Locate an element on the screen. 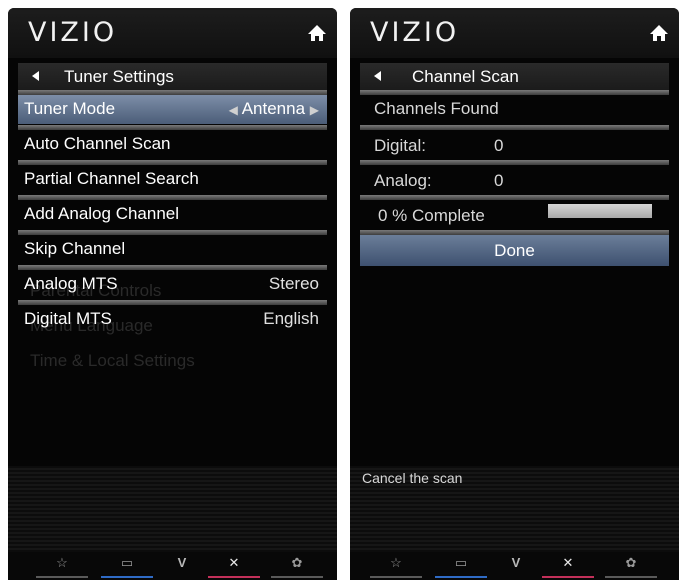 Image resolution: width=679 pixels, height=580 pixels. analog-label: Analog: is located at coordinates (403, 180).